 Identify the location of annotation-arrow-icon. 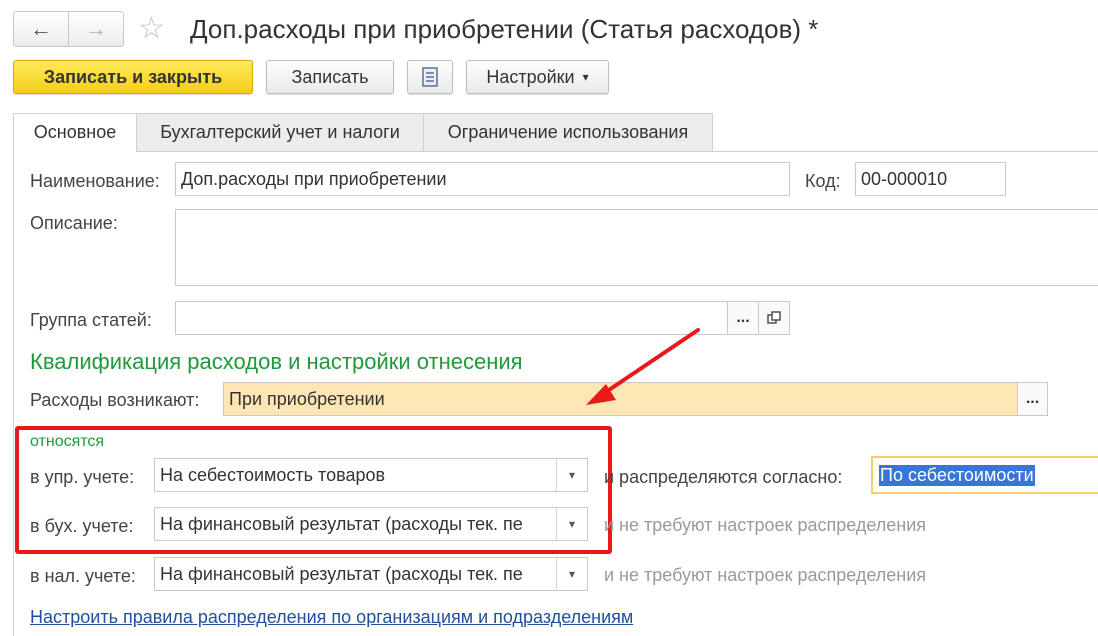
(643, 366).